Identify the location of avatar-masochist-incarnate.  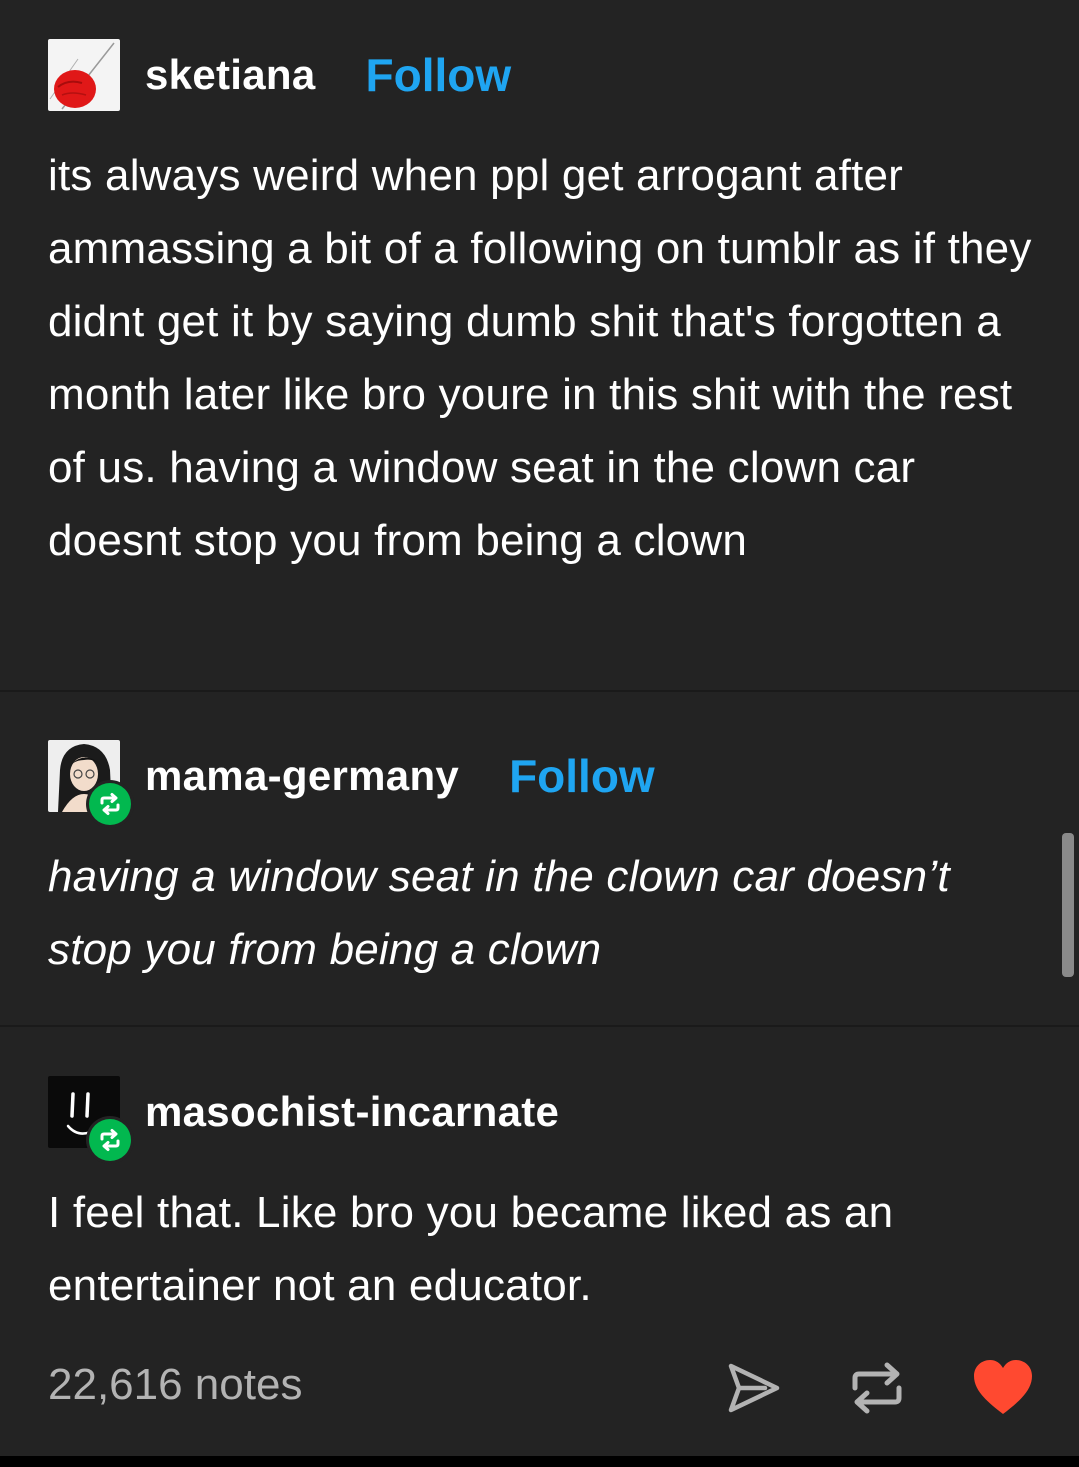
(91, 1120).